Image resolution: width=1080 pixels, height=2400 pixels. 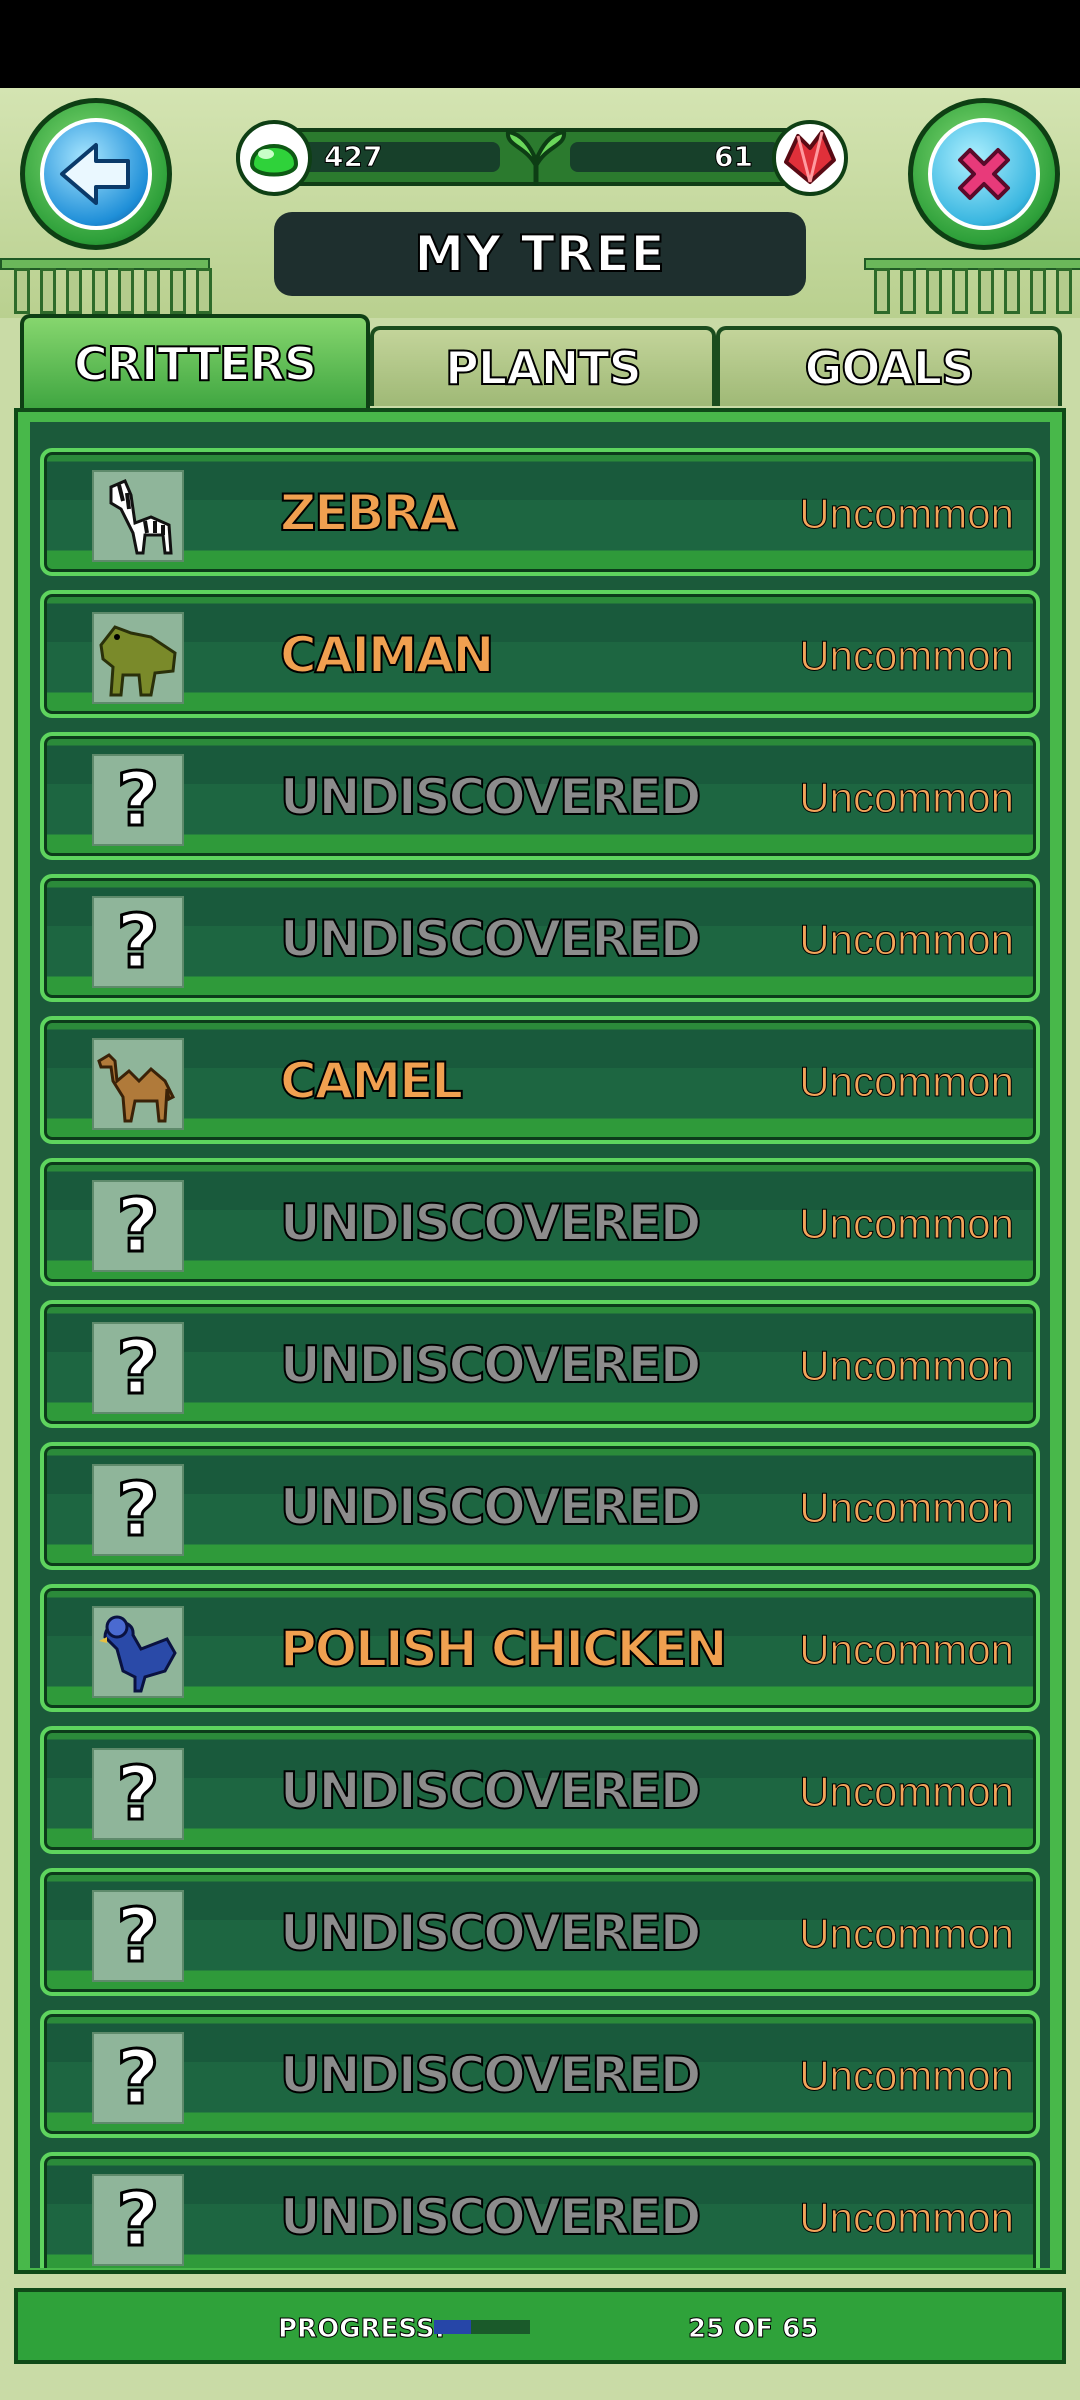 I want to click on sprout-icon, so click(x=536, y=157).